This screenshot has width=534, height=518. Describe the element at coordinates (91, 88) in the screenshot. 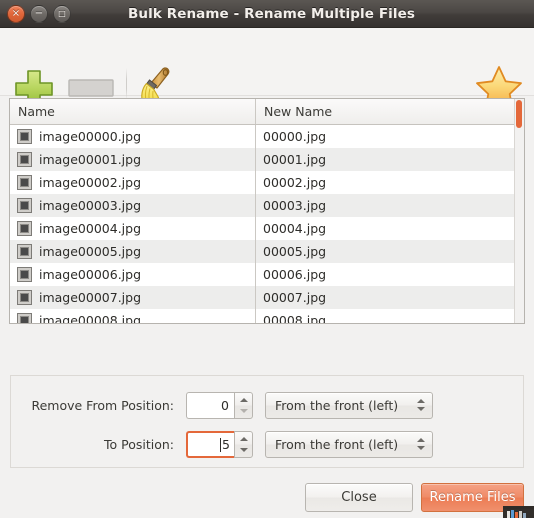

I see `minus-icon` at that location.